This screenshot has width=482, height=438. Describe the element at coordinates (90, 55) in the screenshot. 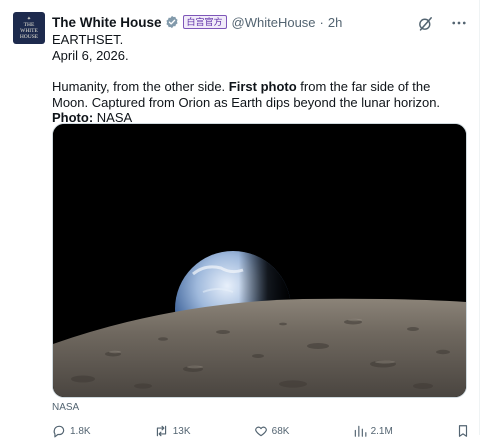

I see `post-line-date: April 6, 2026.` at that location.